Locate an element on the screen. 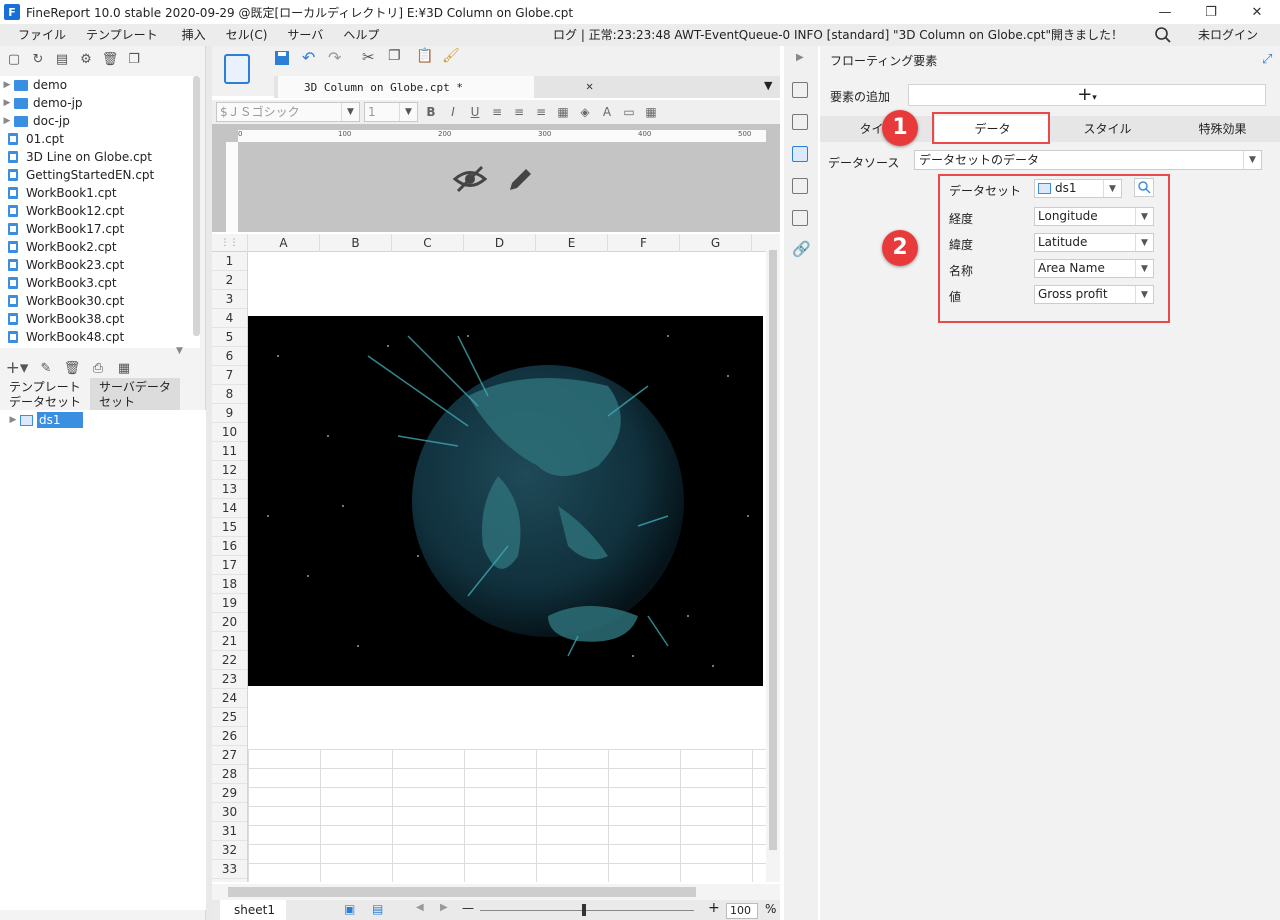 The height and width of the screenshot is (920, 1280). row-header-cell: 12 is located at coordinates (229, 470).